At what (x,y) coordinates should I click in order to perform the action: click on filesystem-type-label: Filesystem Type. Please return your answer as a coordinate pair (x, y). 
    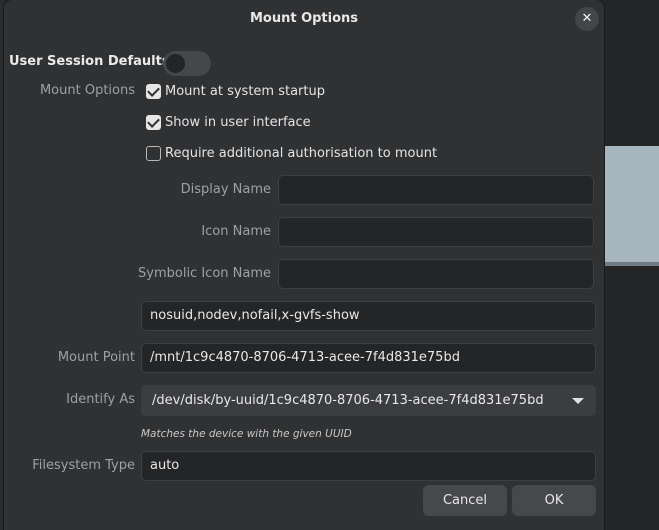
    Looking at the image, I should click on (83, 465).